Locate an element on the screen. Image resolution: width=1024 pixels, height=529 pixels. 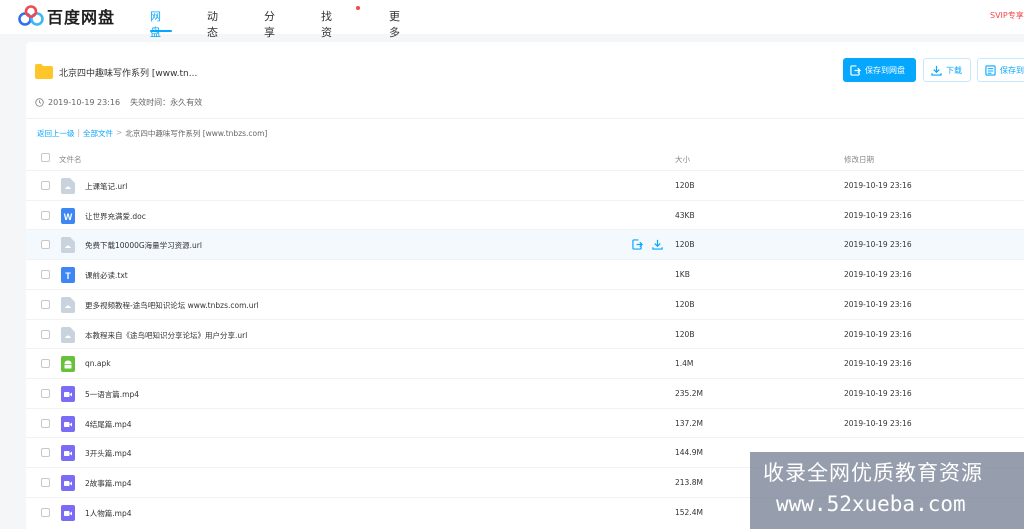
file-size: 120B is located at coordinates (685, 245).